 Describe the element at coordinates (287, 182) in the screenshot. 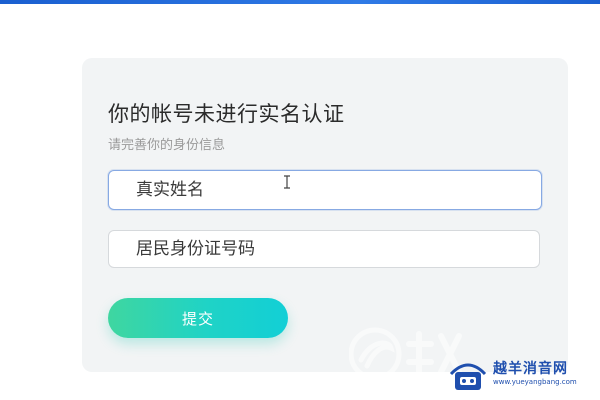

I see `text-cursor-icon` at that location.